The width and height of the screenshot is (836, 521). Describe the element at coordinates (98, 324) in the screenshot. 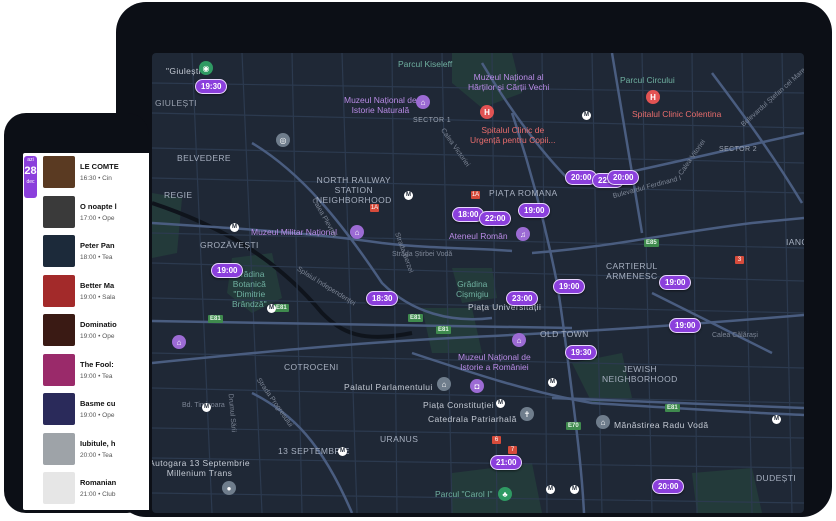

I see `event-title: Dominatio` at that location.